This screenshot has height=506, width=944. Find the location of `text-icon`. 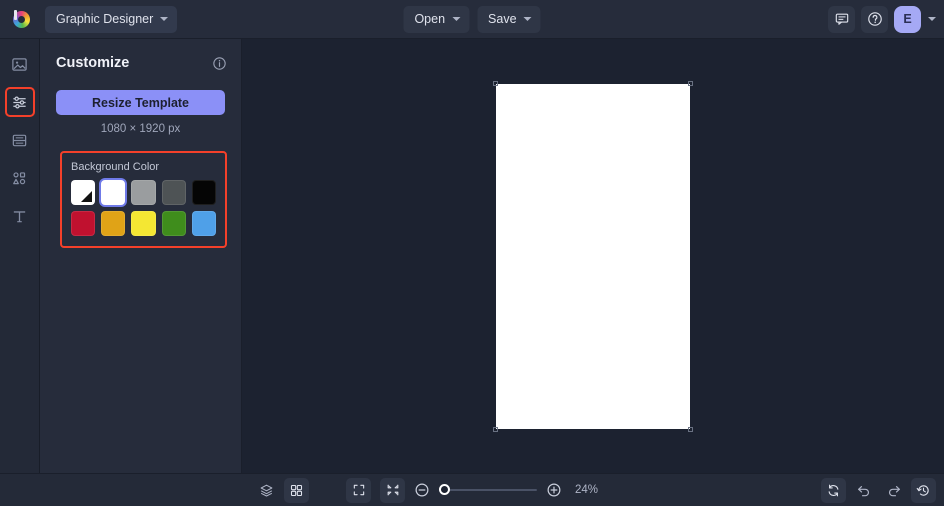

text-icon is located at coordinates (19, 216).